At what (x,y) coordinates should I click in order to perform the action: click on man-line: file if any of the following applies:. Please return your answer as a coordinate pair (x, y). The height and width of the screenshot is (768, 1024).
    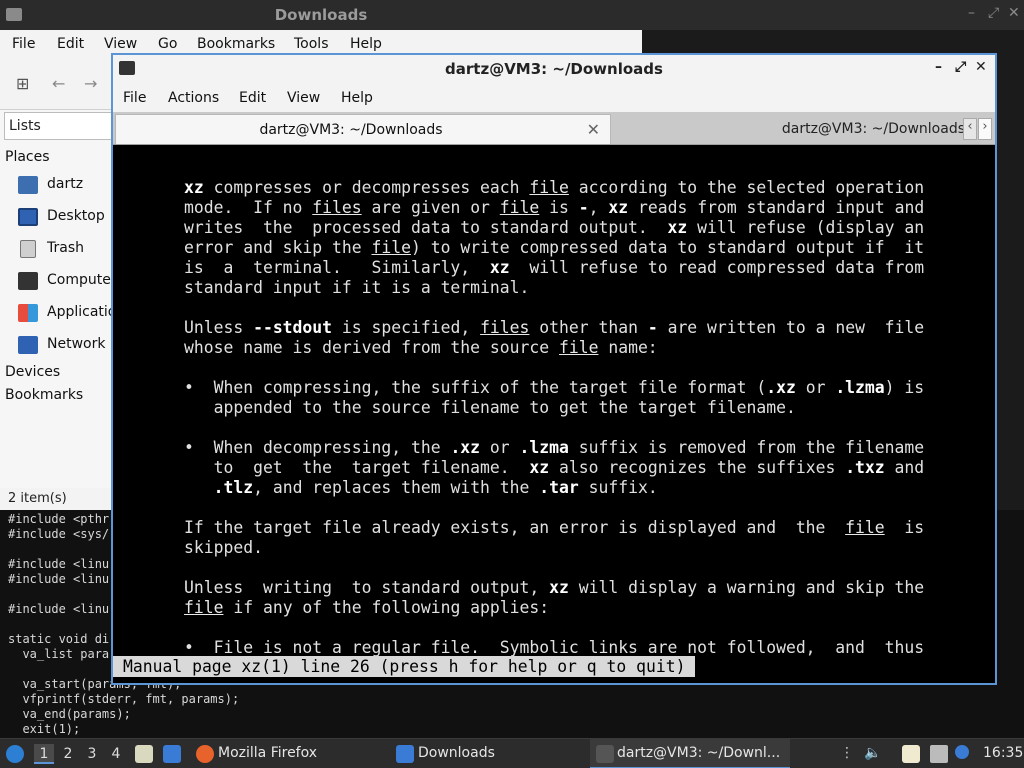
    Looking at the image, I should click on (367, 607).